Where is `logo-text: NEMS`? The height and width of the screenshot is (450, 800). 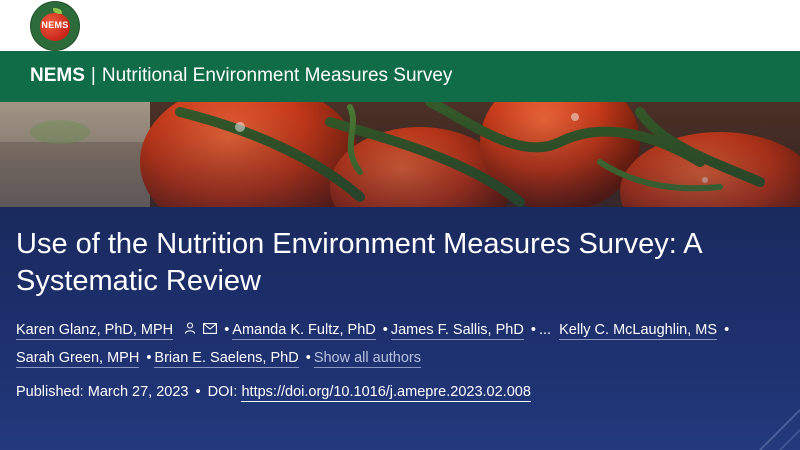
logo-text: NEMS is located at coordinates (55, 25).